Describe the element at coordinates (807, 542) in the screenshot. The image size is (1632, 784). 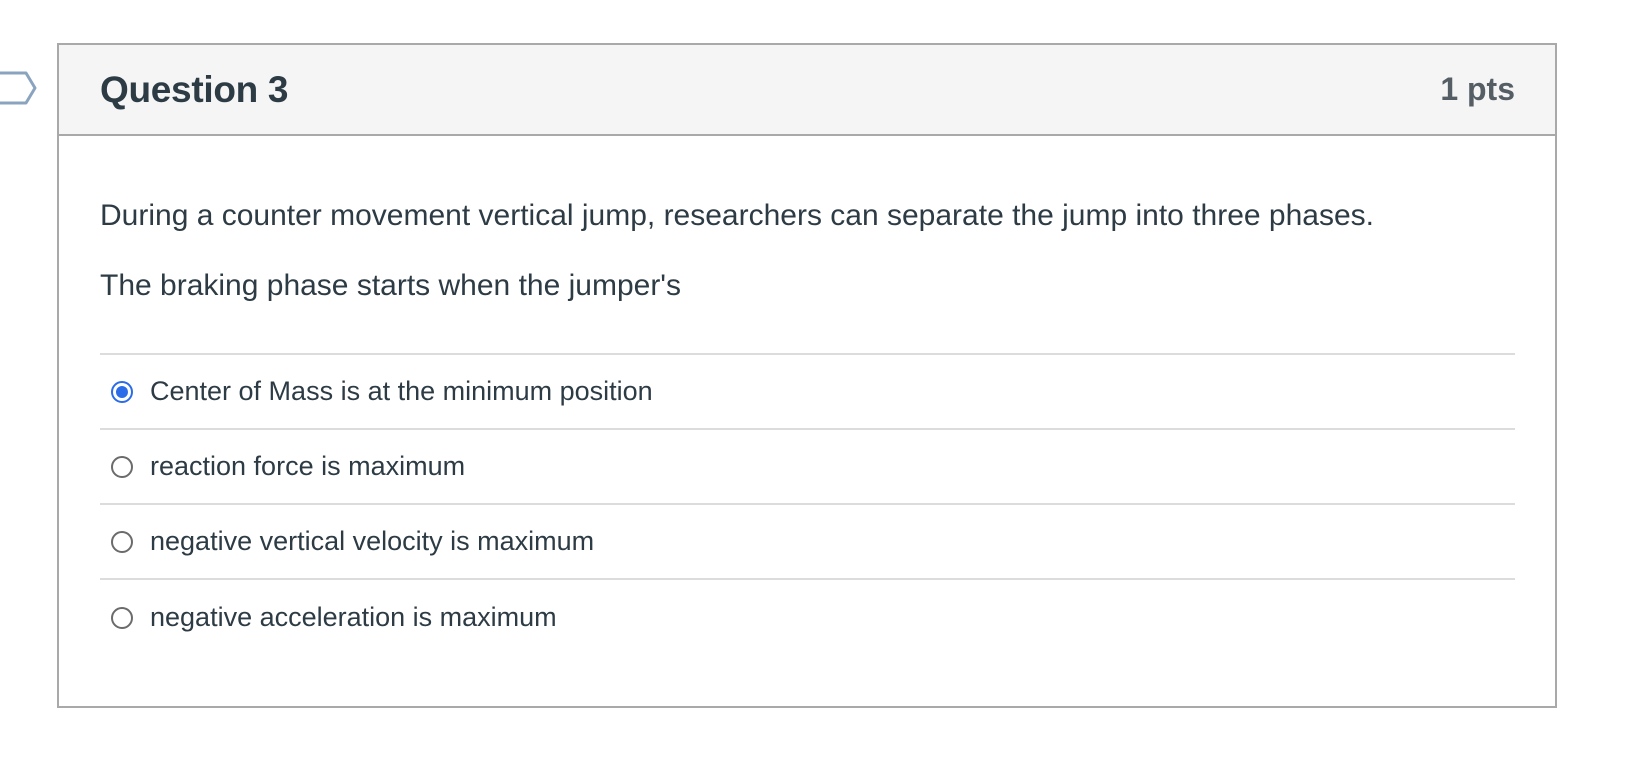
I see `answer-option: negative vertical velocity is maximum` at that location.